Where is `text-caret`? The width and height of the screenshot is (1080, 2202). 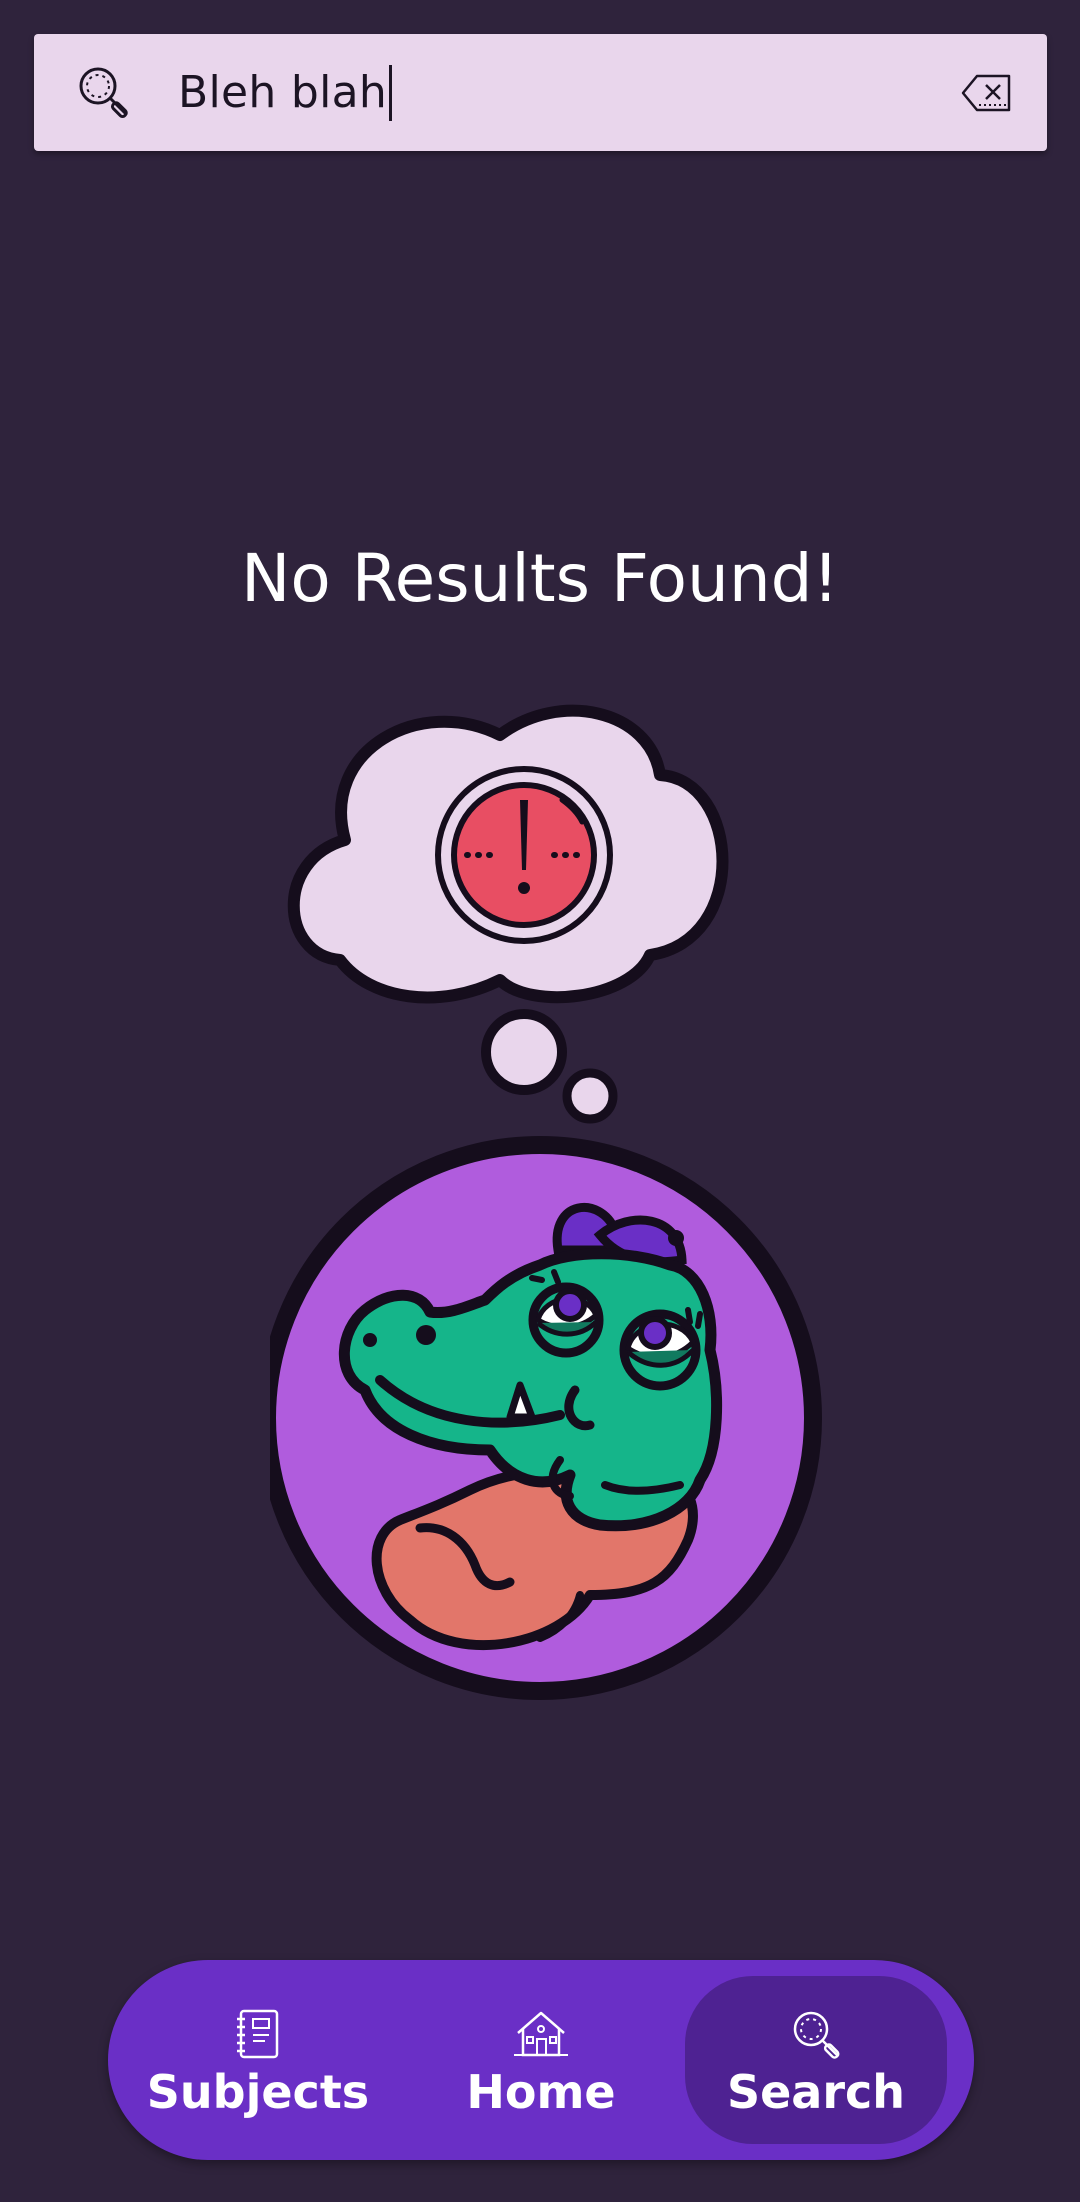 text-caret is located at coordinates (391, 92).